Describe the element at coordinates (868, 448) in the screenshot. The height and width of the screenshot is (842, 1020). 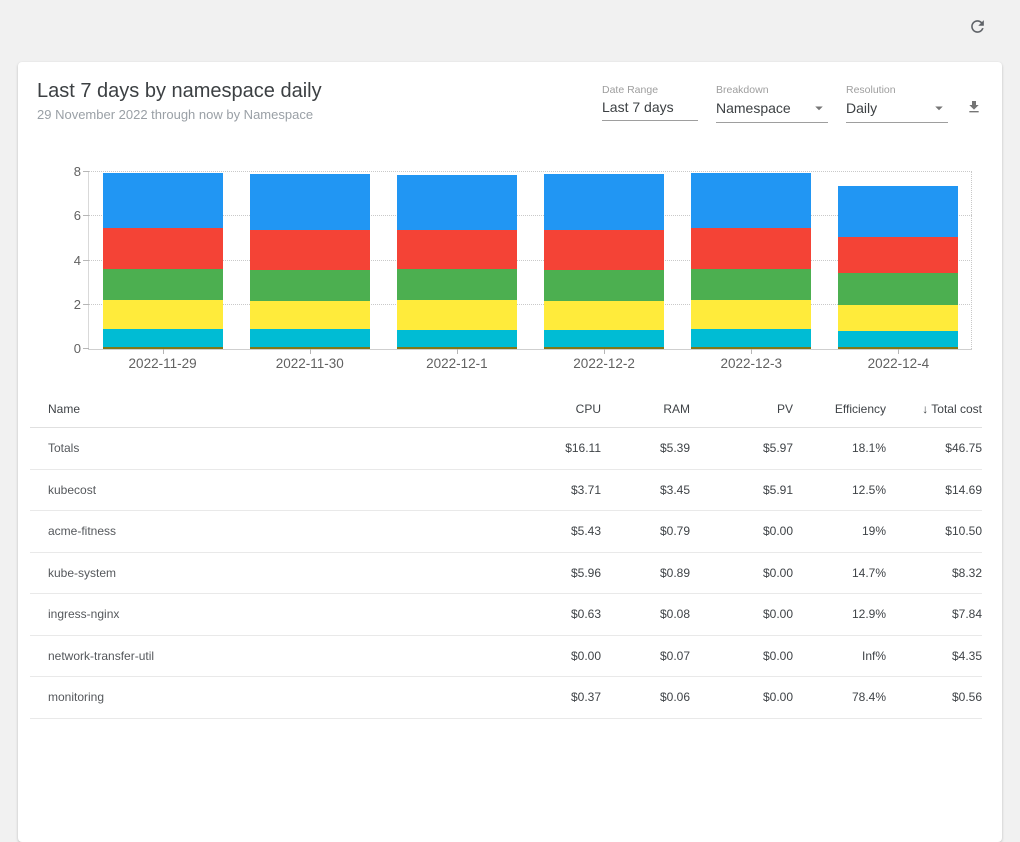
I see `cell: 18.1%` at that location.